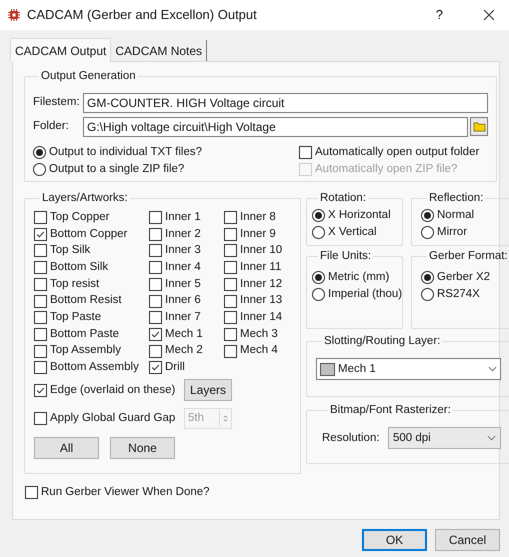 This screenshot has height=557, width=509. What do you see at coordinates (467, 540) in the screenshot?
I see `button: Cancel` at bounding box center [467, 540].